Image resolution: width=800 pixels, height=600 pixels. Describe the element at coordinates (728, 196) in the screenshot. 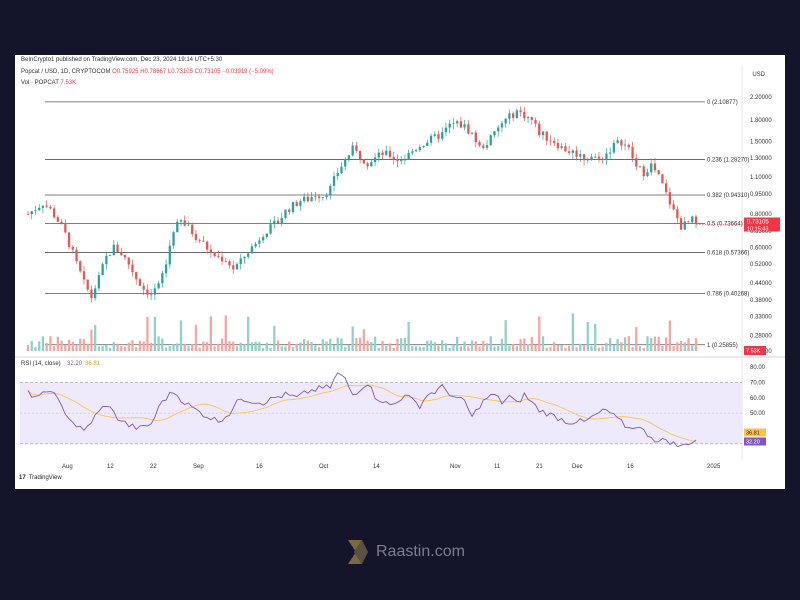

I see `fib-level-label: 0.382 (0.94310)` at that location.